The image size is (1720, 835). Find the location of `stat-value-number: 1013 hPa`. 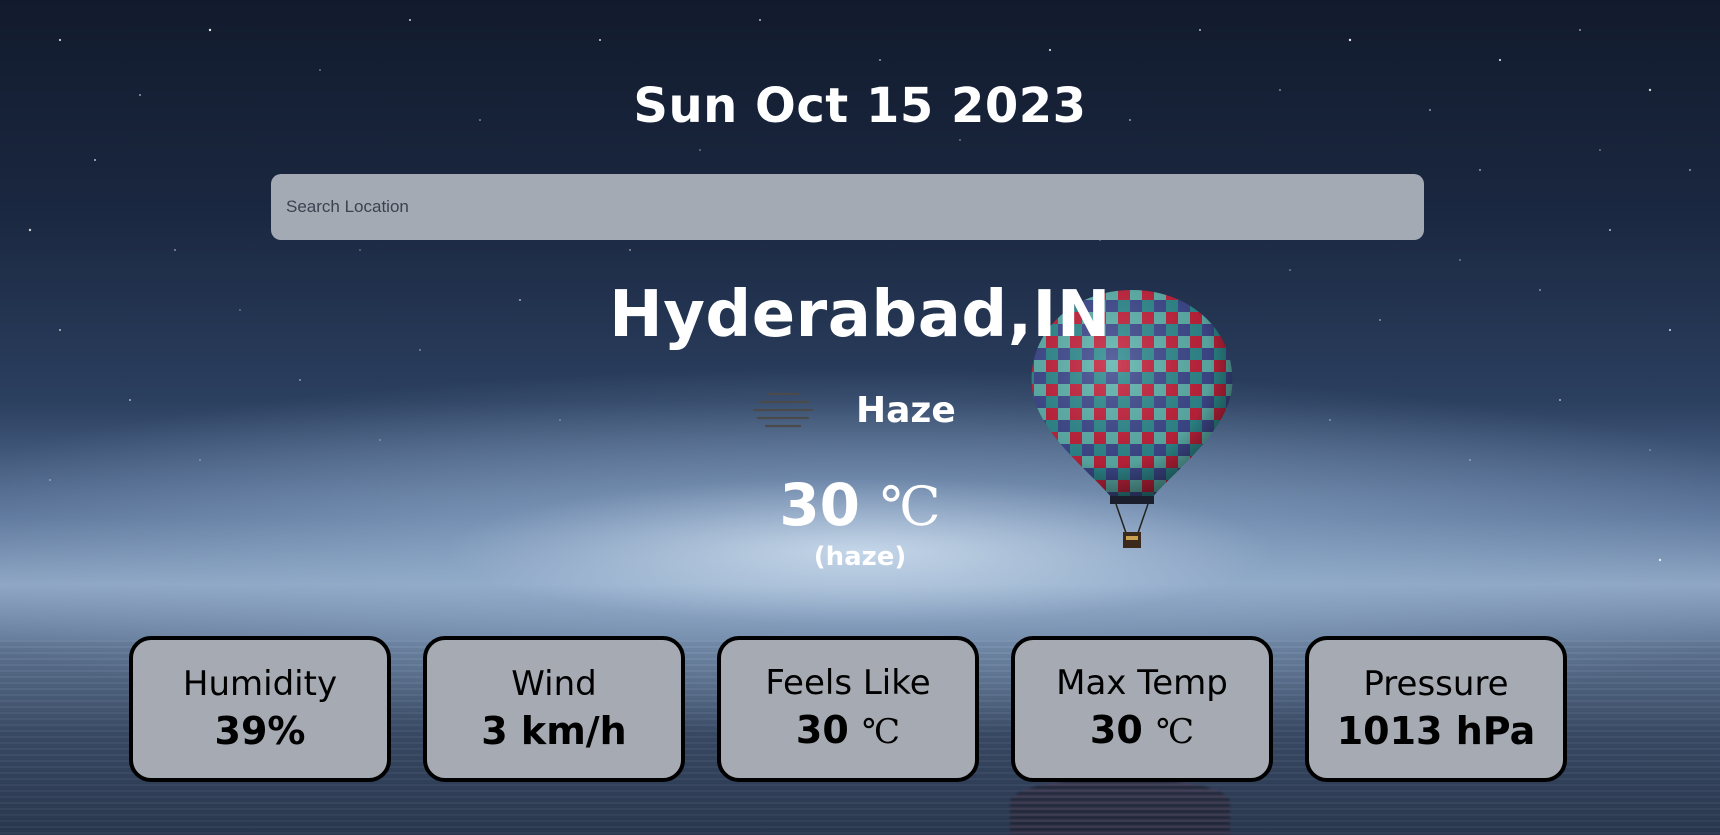

stat-value-number: 1013 hPa is located at coordinates (1436, 731).